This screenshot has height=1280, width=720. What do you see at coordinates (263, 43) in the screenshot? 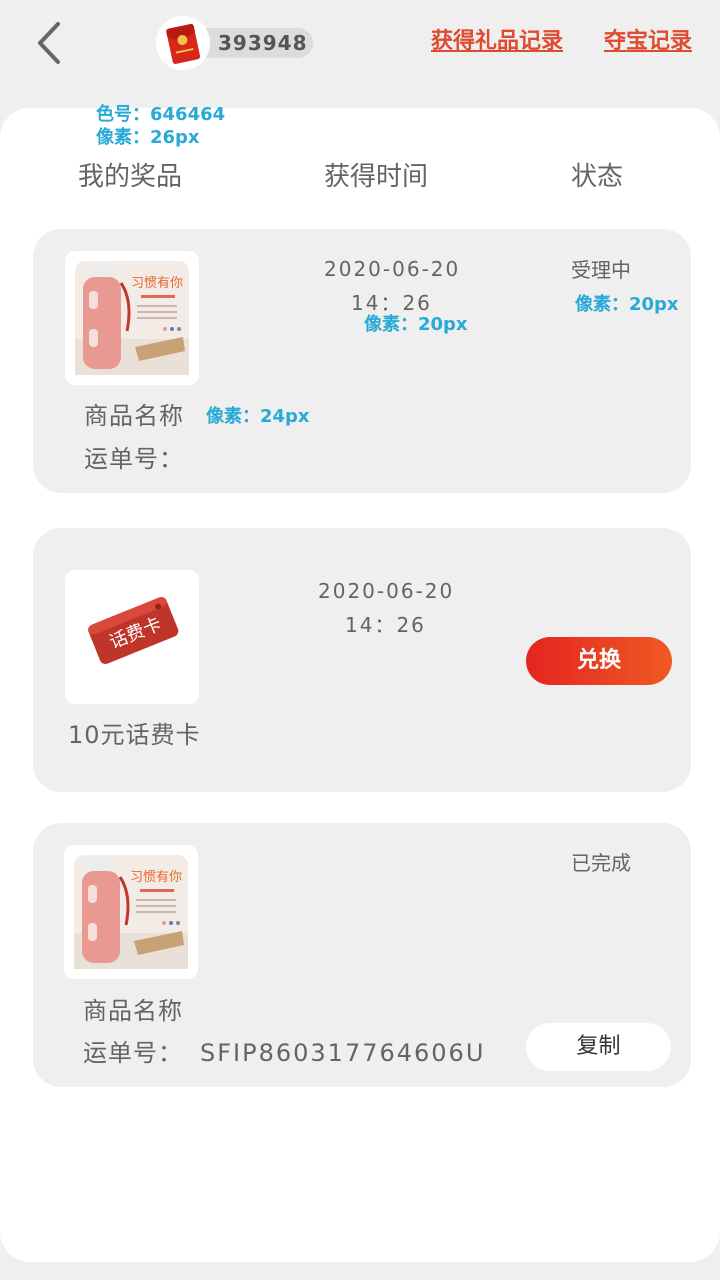
I see `coin-count: 393948` at bounding box center [263, 43].